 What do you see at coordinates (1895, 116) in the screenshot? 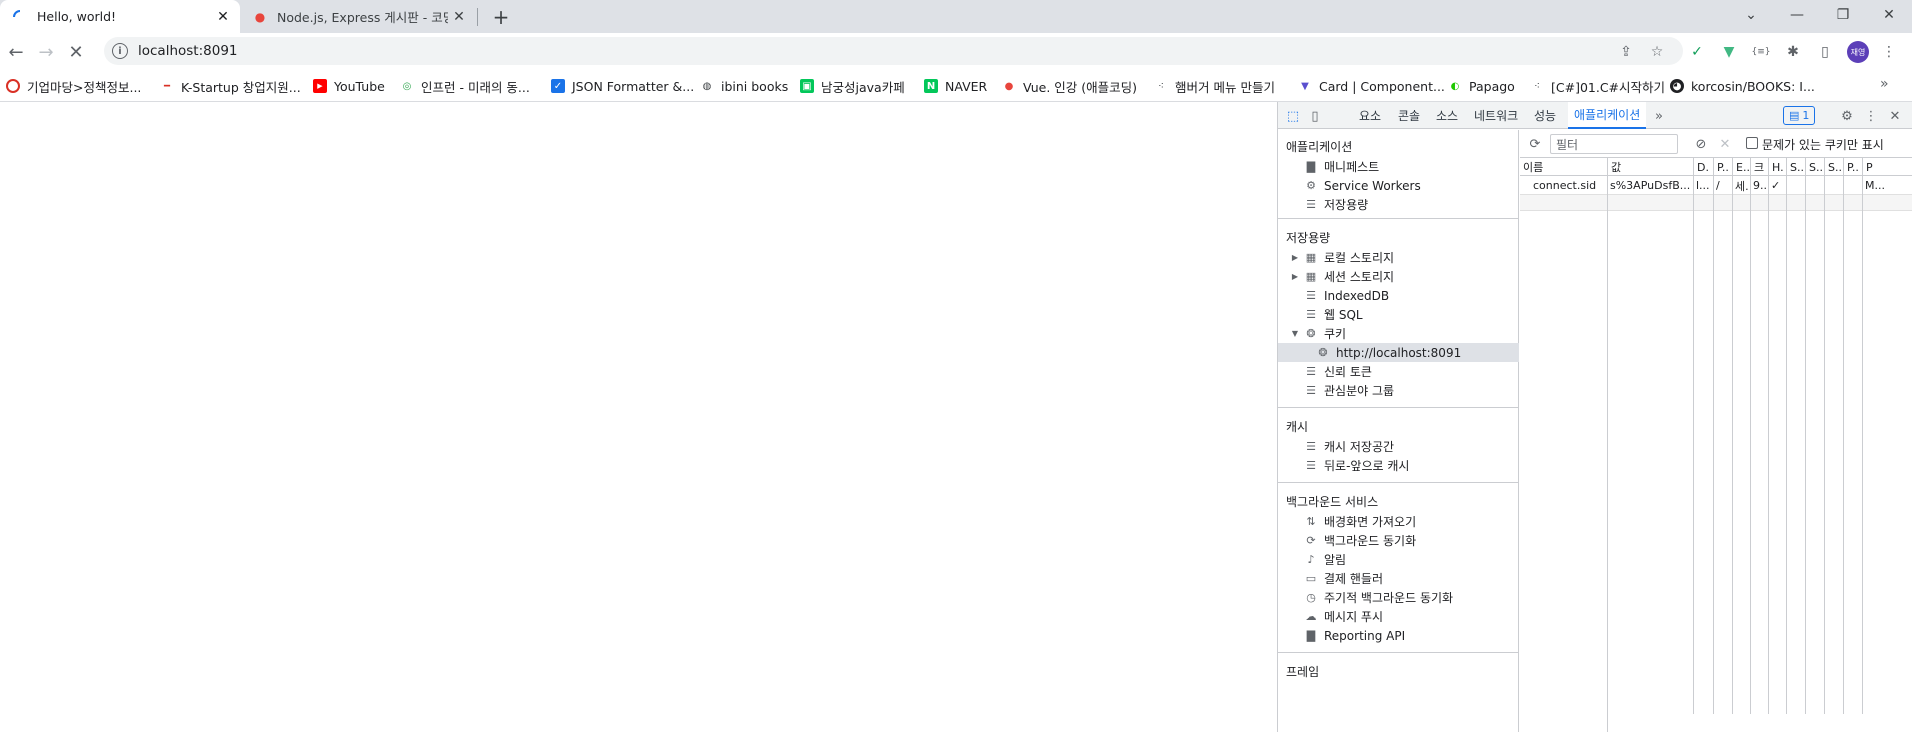
I see `close-devtools-icon: ✕` at bounding box center [1895, 116].